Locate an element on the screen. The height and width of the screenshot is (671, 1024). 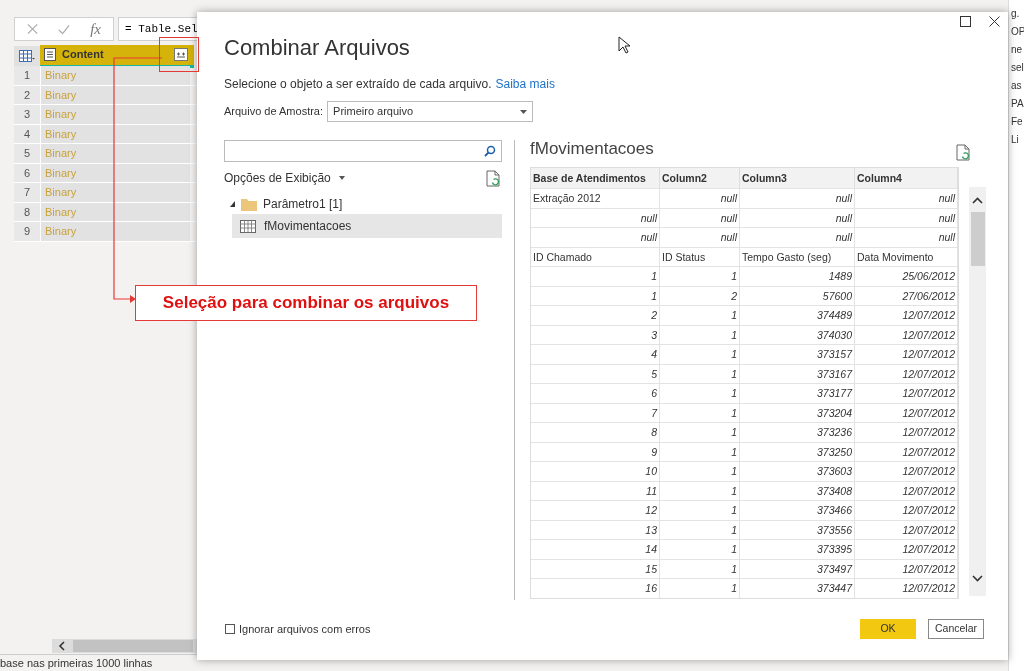
table-cell: Data Movimento is located at coordinates (906, 256).